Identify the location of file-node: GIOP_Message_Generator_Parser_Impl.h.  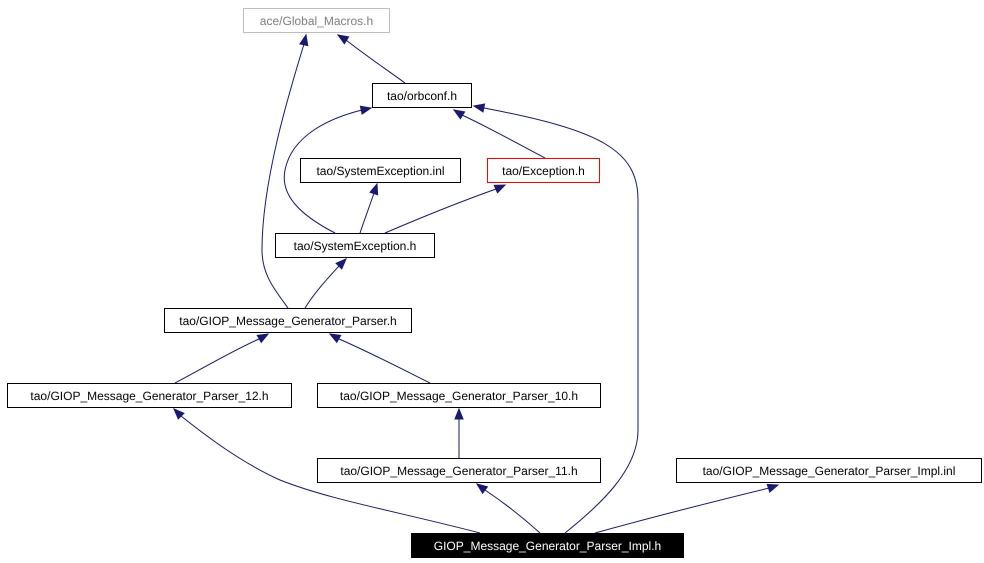
(547, 545).